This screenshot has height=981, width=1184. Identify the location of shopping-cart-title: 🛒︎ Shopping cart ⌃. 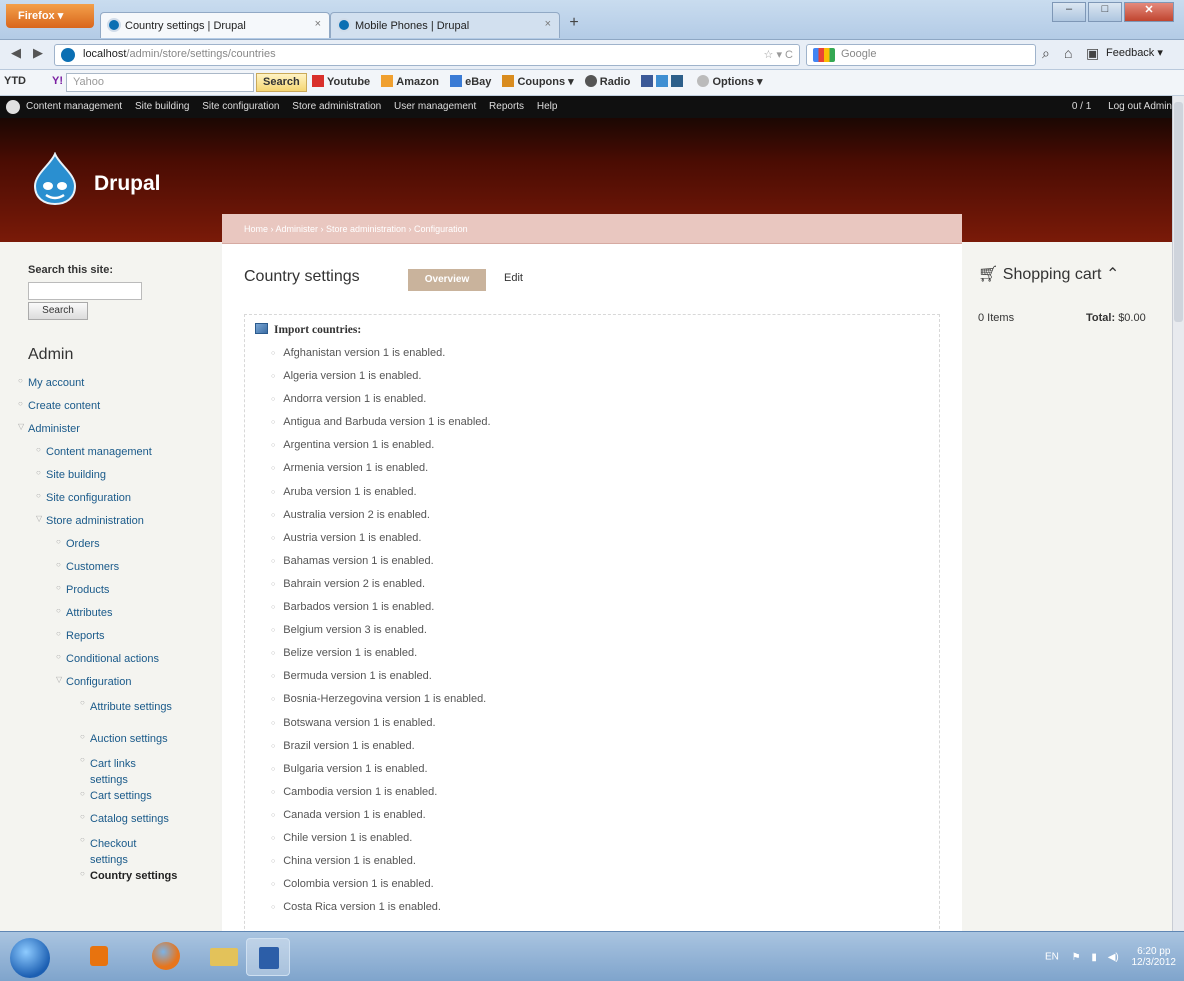
(1048, 274).